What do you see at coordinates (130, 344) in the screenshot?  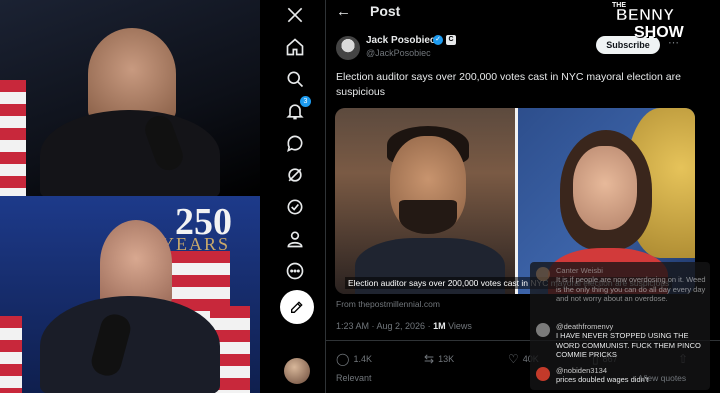 I see `guest-body` at bounding box center [130, 344].